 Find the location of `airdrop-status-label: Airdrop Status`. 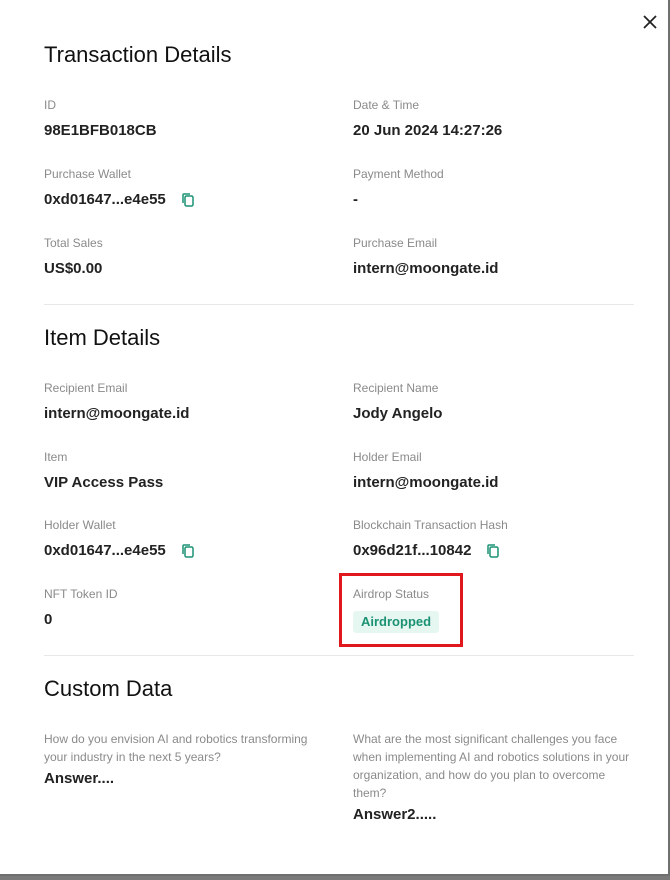

airdrop-status-label: Airdrop Status is located at coordinates (391, 594).